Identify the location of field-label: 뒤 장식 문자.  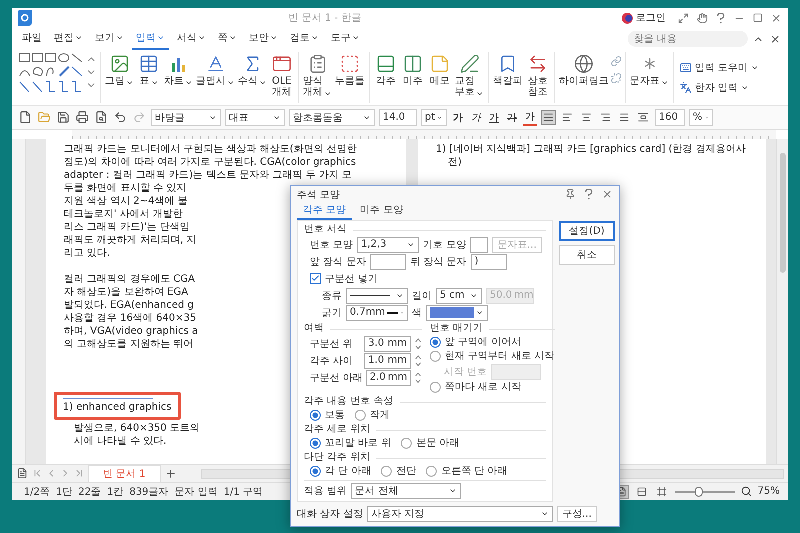
(438, 262).